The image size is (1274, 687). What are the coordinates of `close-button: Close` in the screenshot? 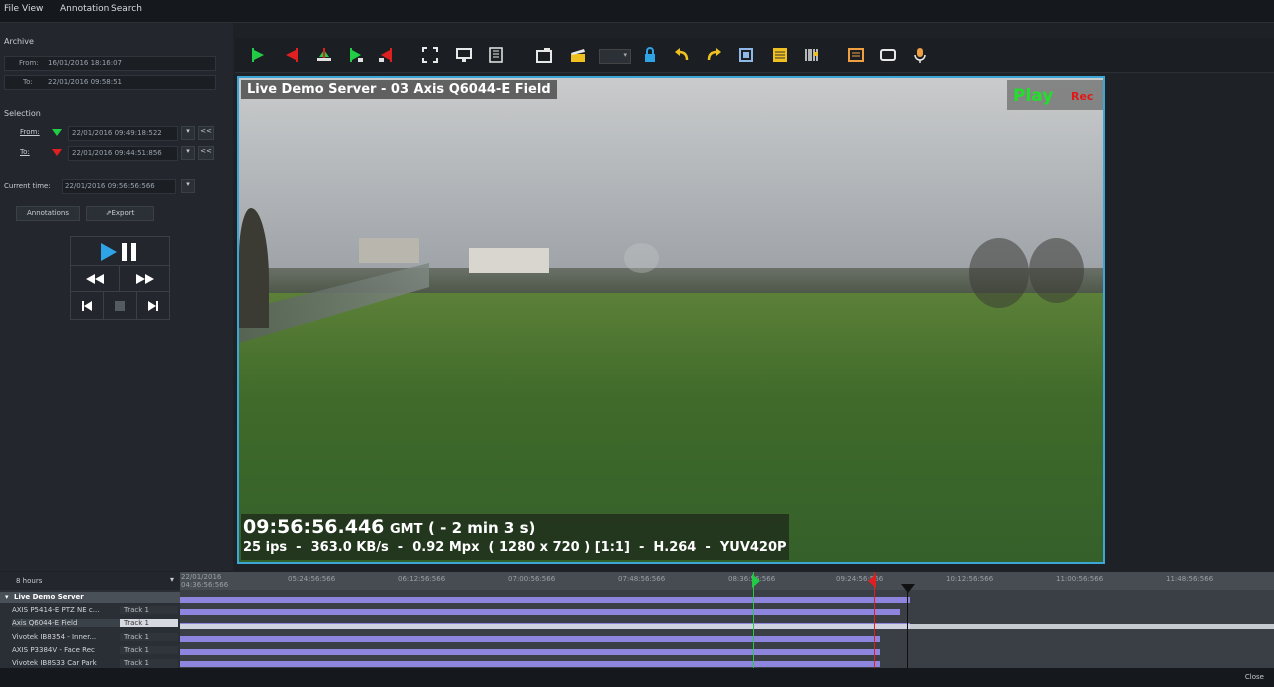 It's located at (1254, 677).